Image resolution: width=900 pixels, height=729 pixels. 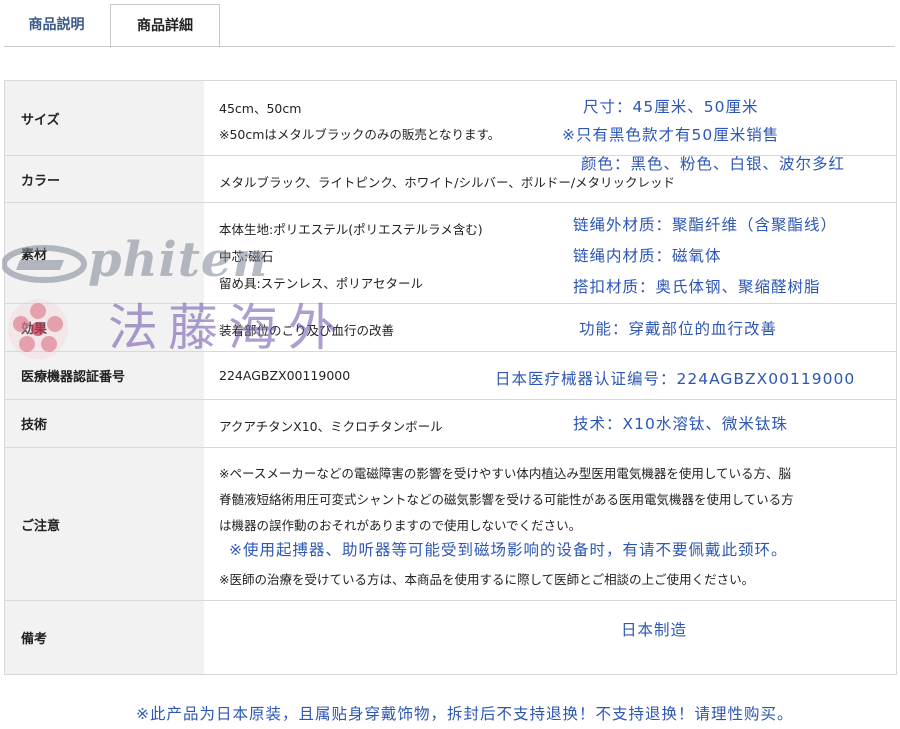 What do you see at coordinates (680, 424) in the screenshot?
I see `cn-annotation: 技术：X10水溶钛、微米钛珠` at bounding box center [680, 424].